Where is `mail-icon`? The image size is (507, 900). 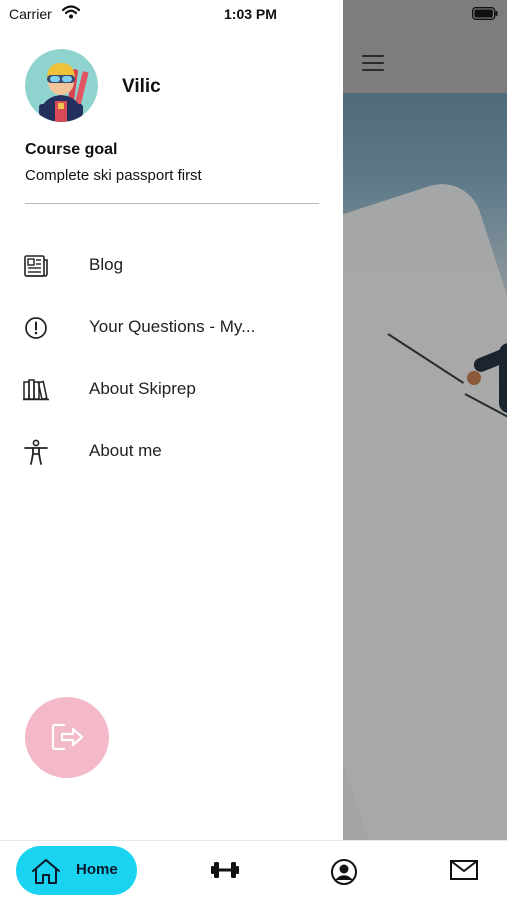 mail-icon is located at coordinates (464, 870).